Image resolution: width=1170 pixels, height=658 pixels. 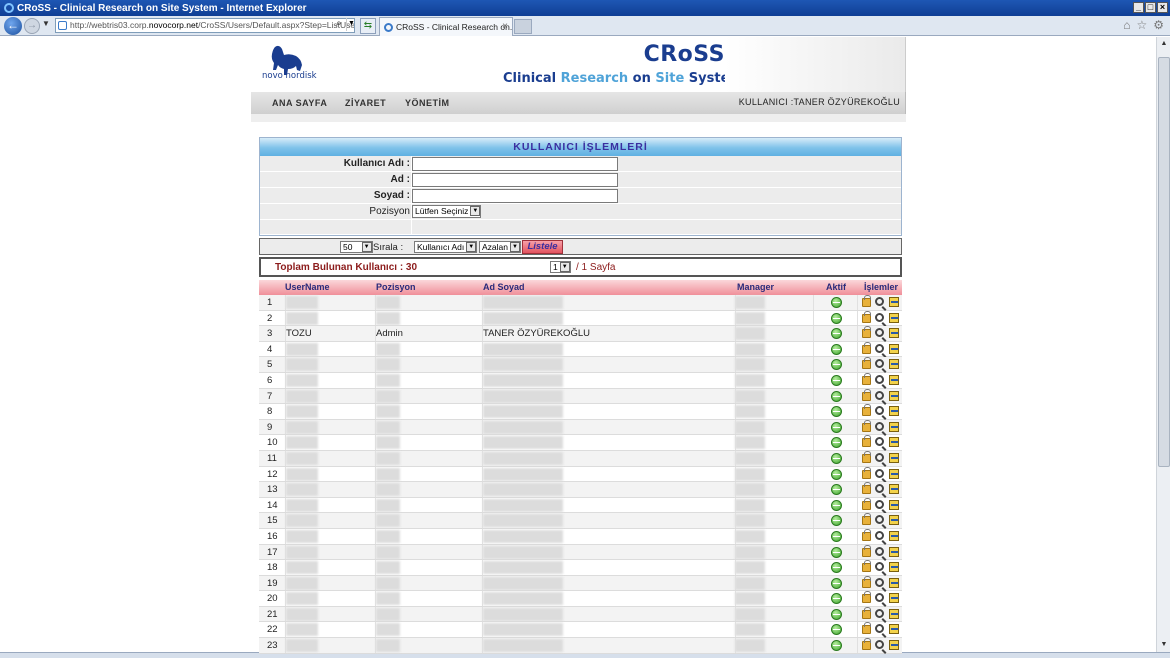 I want to click on page-select: 1 ▼, so click(x=560, y=267).